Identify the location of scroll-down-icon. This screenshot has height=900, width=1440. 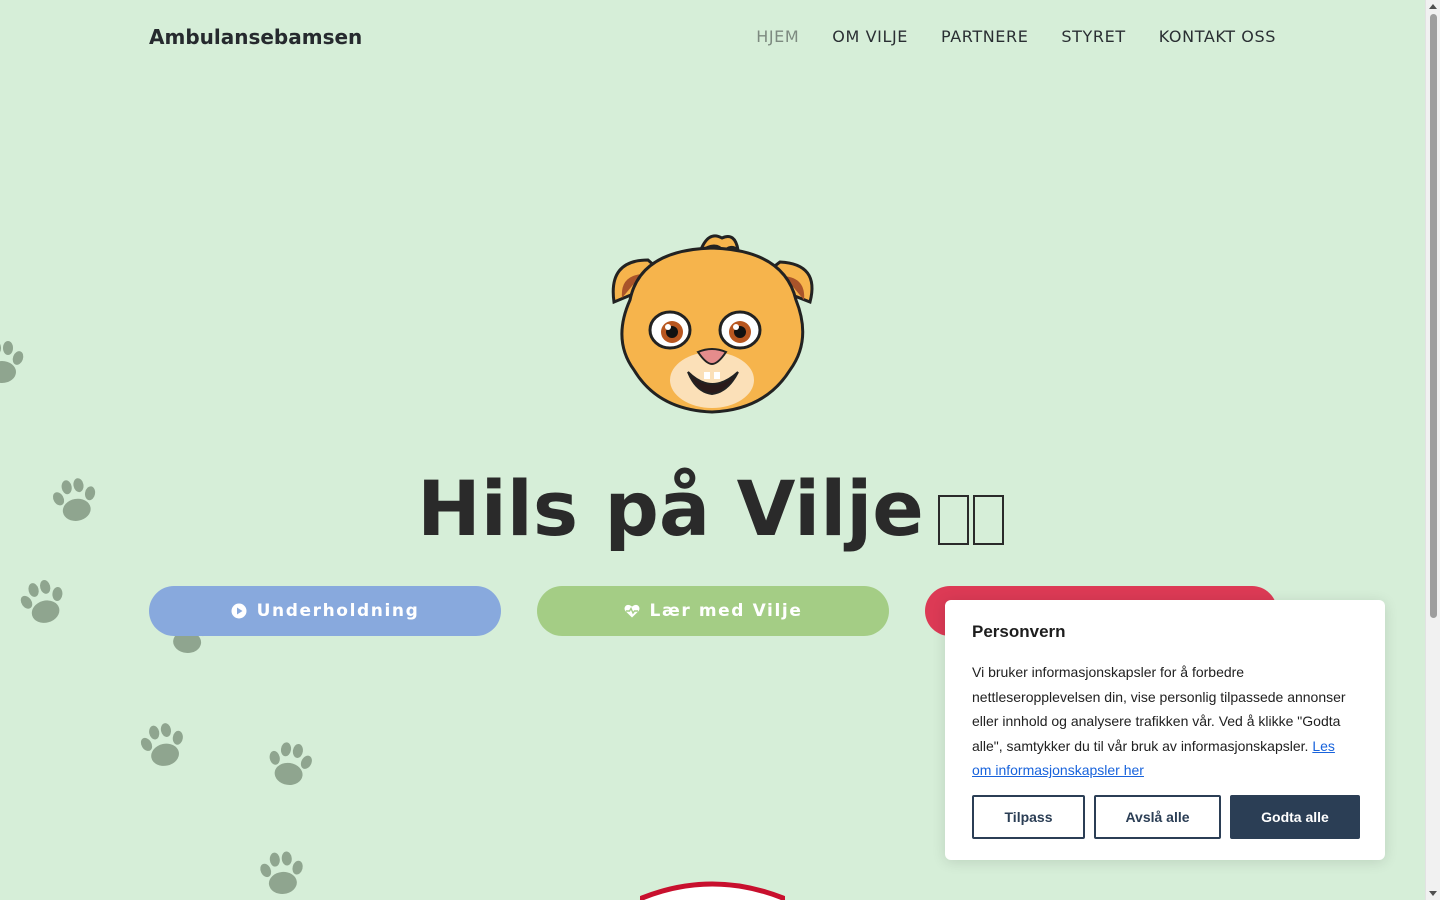
(1433, 893).